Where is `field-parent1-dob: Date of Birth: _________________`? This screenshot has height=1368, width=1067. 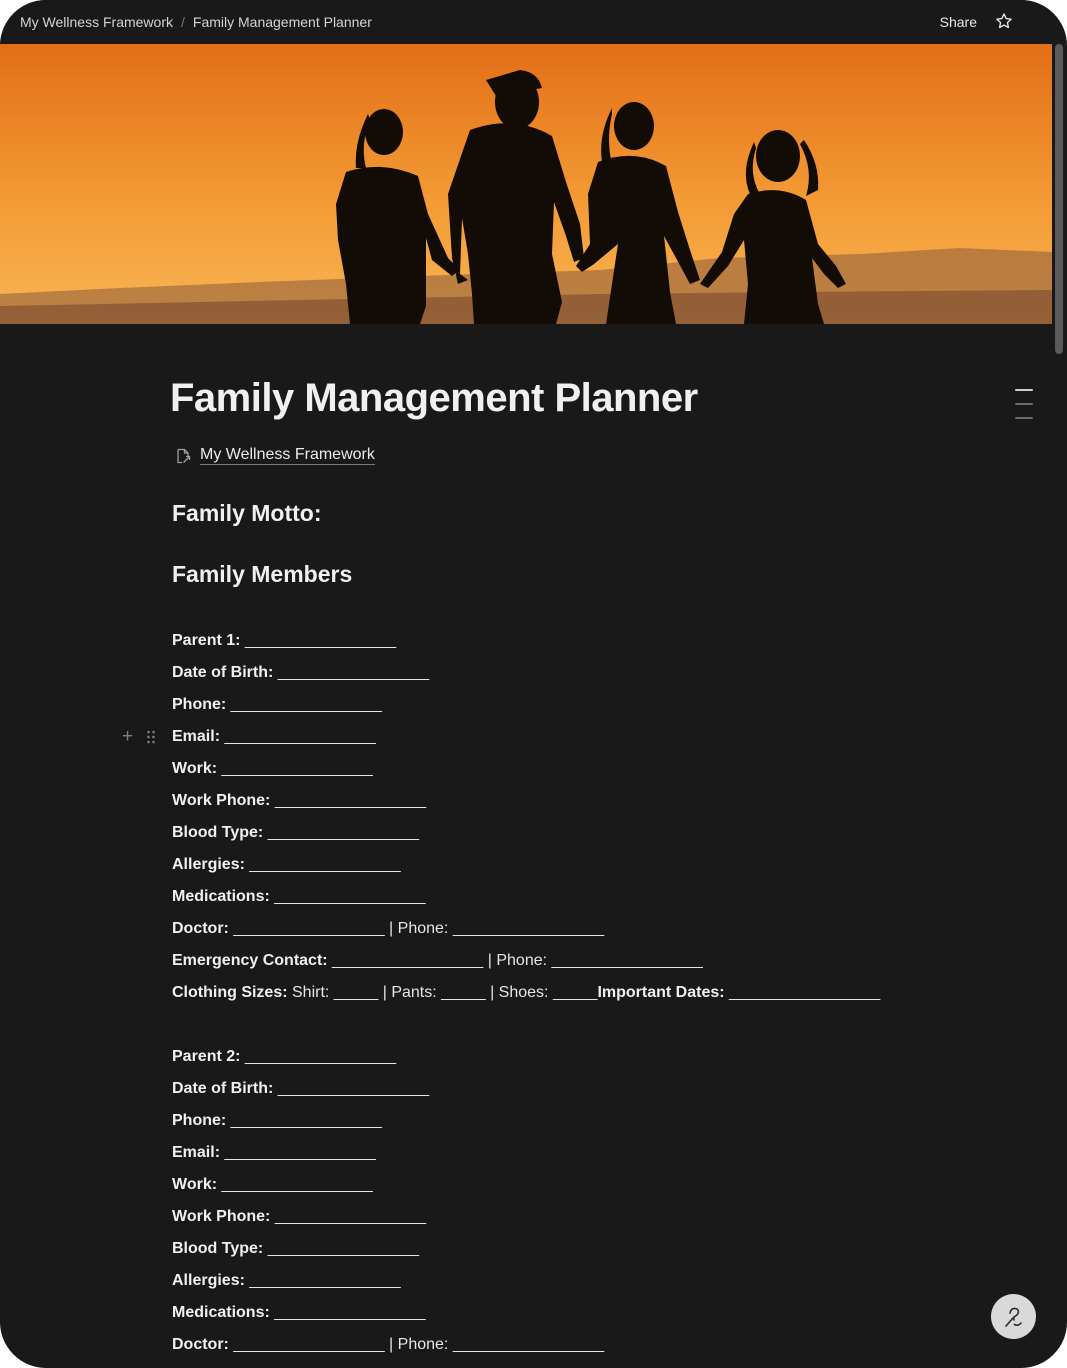 field-parent1-dob: Date of Birth: _________________ is located at coordinates (300, 673).